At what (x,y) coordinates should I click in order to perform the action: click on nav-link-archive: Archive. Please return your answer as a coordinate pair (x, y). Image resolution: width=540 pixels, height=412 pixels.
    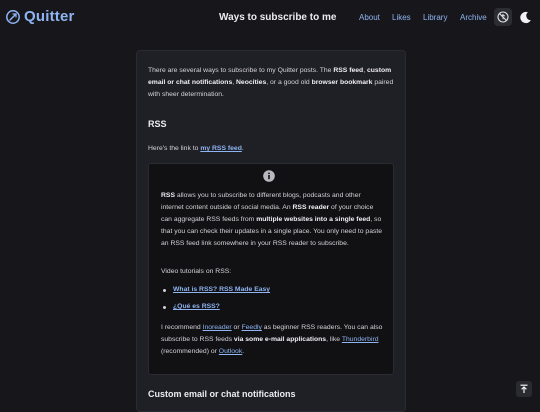
    Looking at the image, I should click on (473, 17).